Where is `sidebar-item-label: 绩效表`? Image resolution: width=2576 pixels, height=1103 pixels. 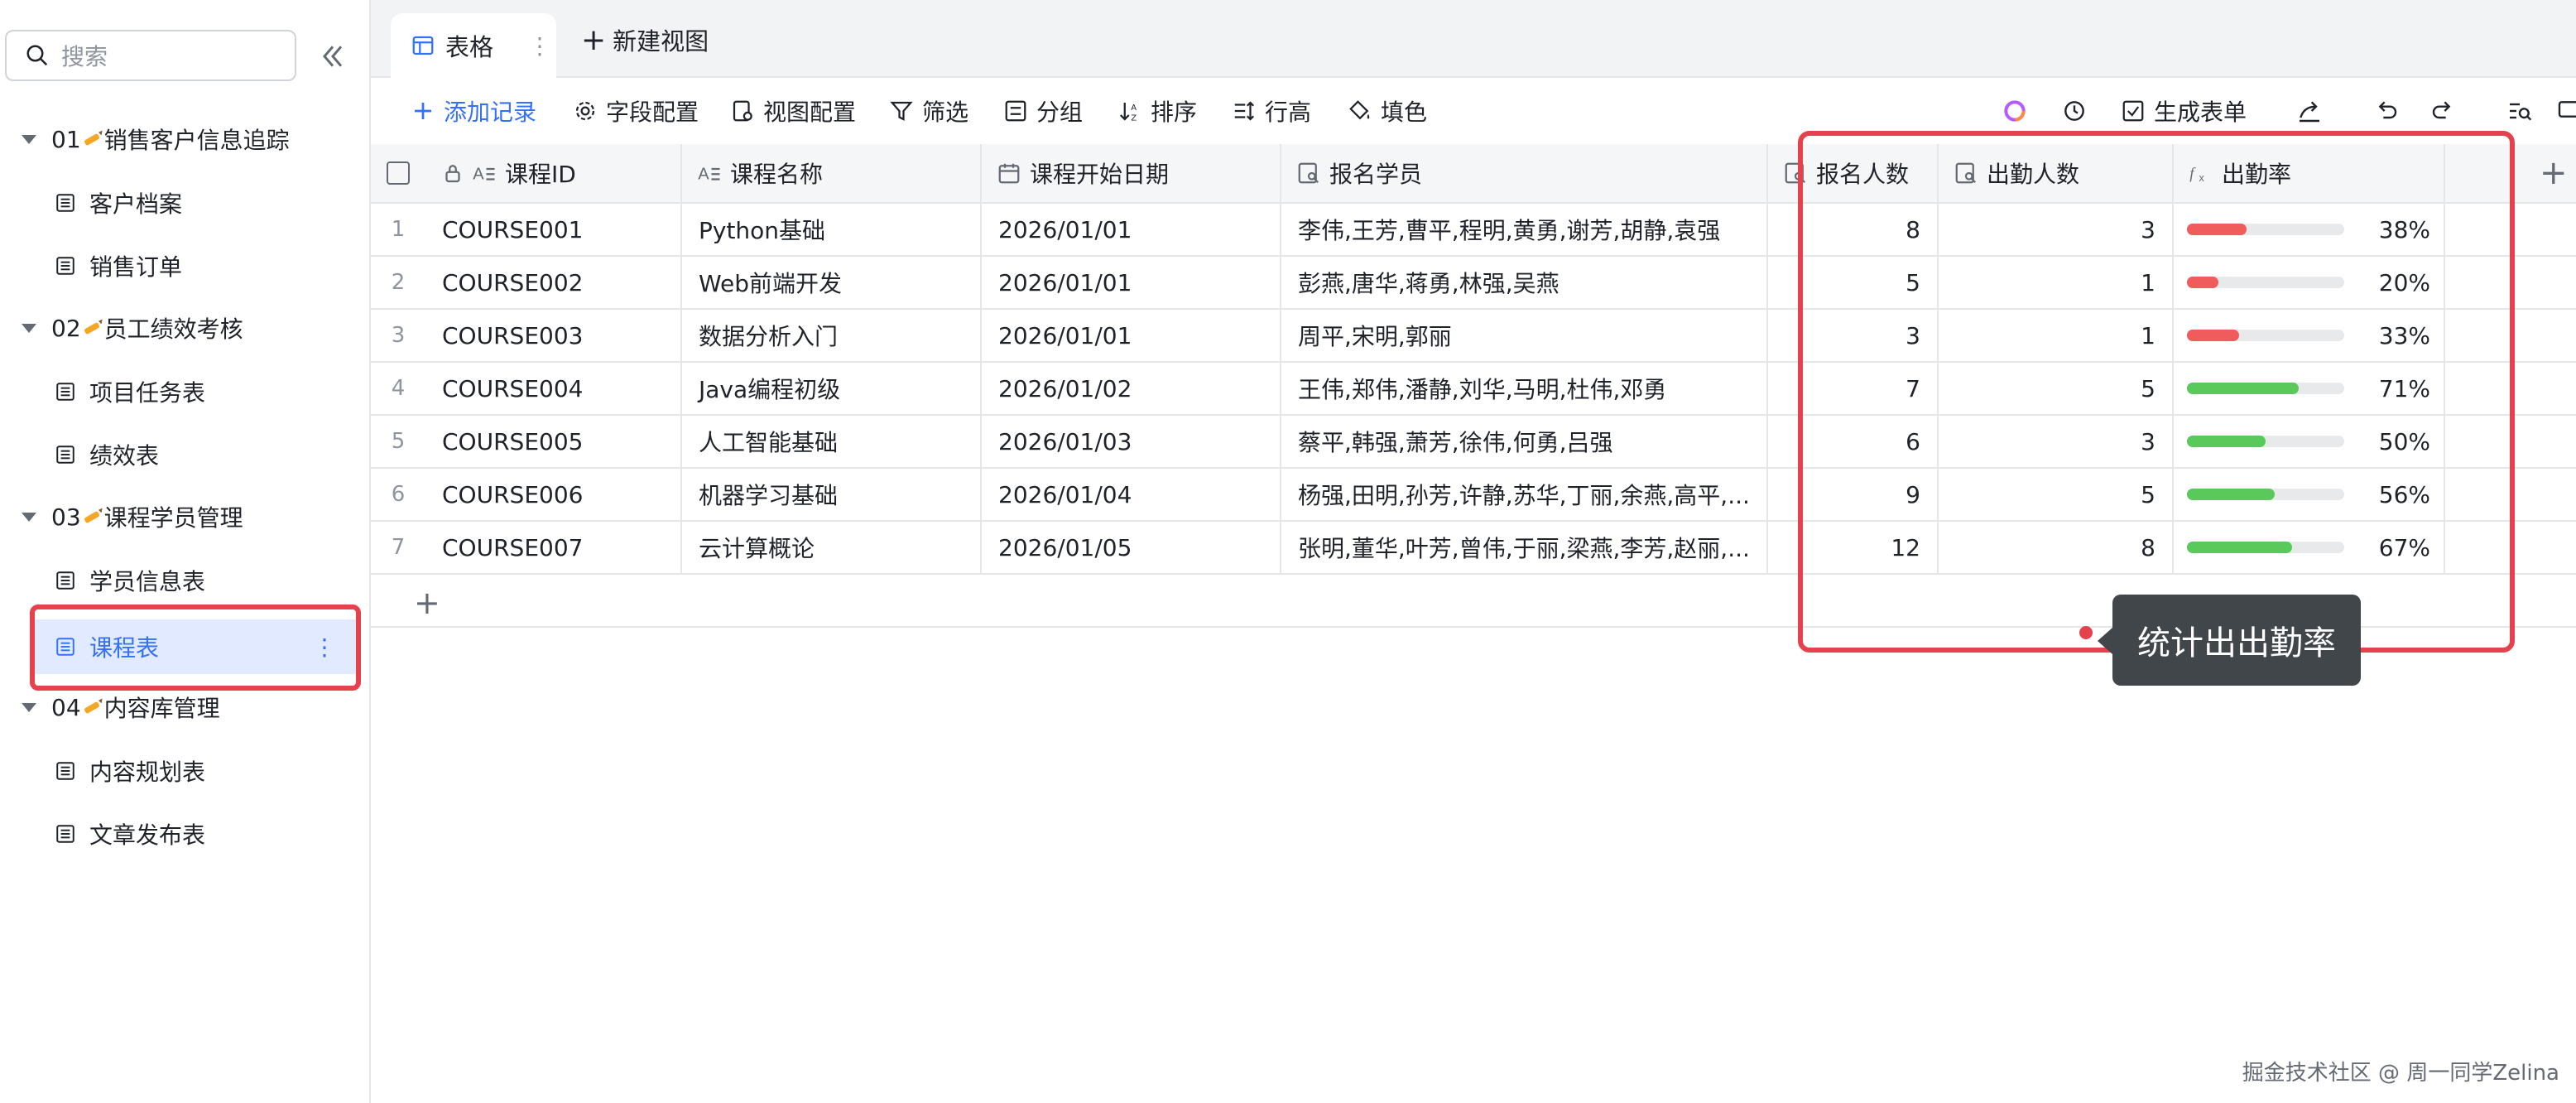 sidebar-item-label: 绩效表 is located at coordinates (124, 456).